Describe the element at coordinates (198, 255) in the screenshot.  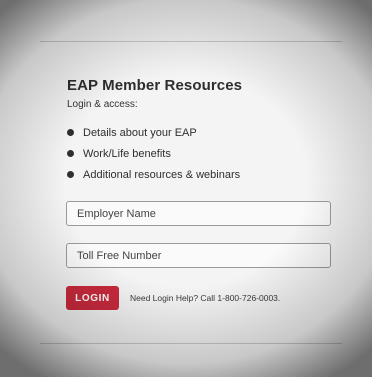
I see `toll-free-number-input` at that location.